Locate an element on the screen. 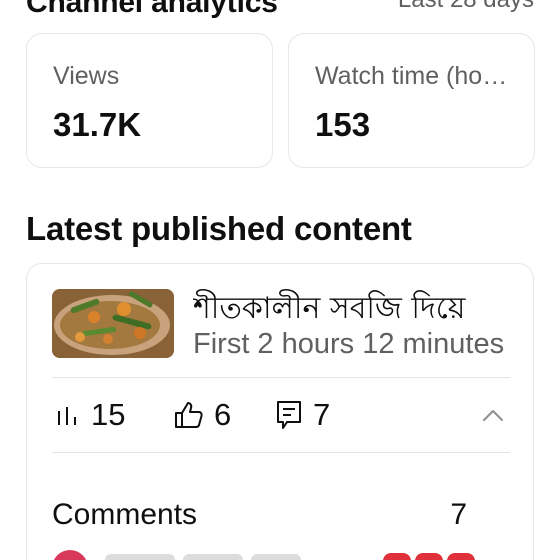 Image resolution: width=560 pixels, height=560 pixels. heart-emoji-icon is located at coordinates (429, 556).